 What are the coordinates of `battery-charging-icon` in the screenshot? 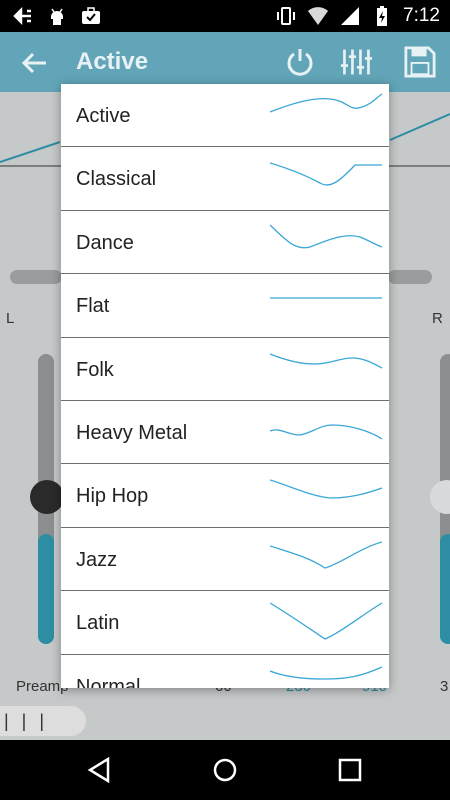 It's located at (382, 16).